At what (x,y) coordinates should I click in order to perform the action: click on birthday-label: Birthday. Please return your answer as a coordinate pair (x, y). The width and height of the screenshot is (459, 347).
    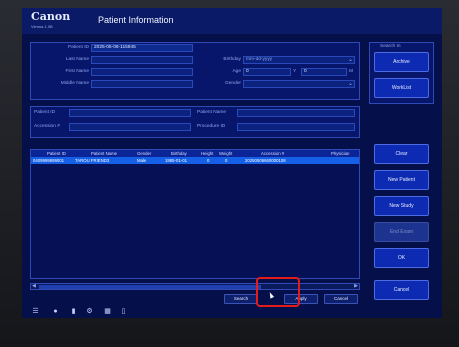
    Looking at the image, I should click on (232, 59).